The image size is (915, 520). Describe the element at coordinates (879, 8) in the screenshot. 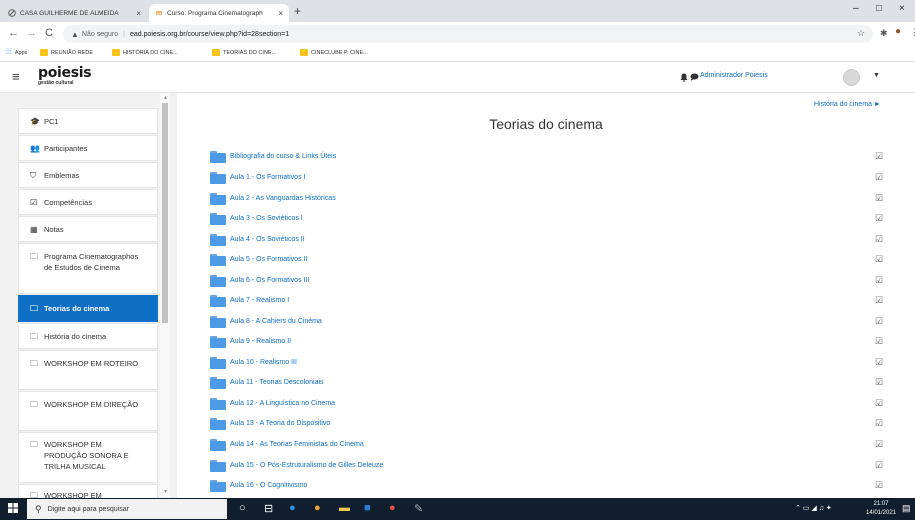

I see `maximize-button: □` at that location.